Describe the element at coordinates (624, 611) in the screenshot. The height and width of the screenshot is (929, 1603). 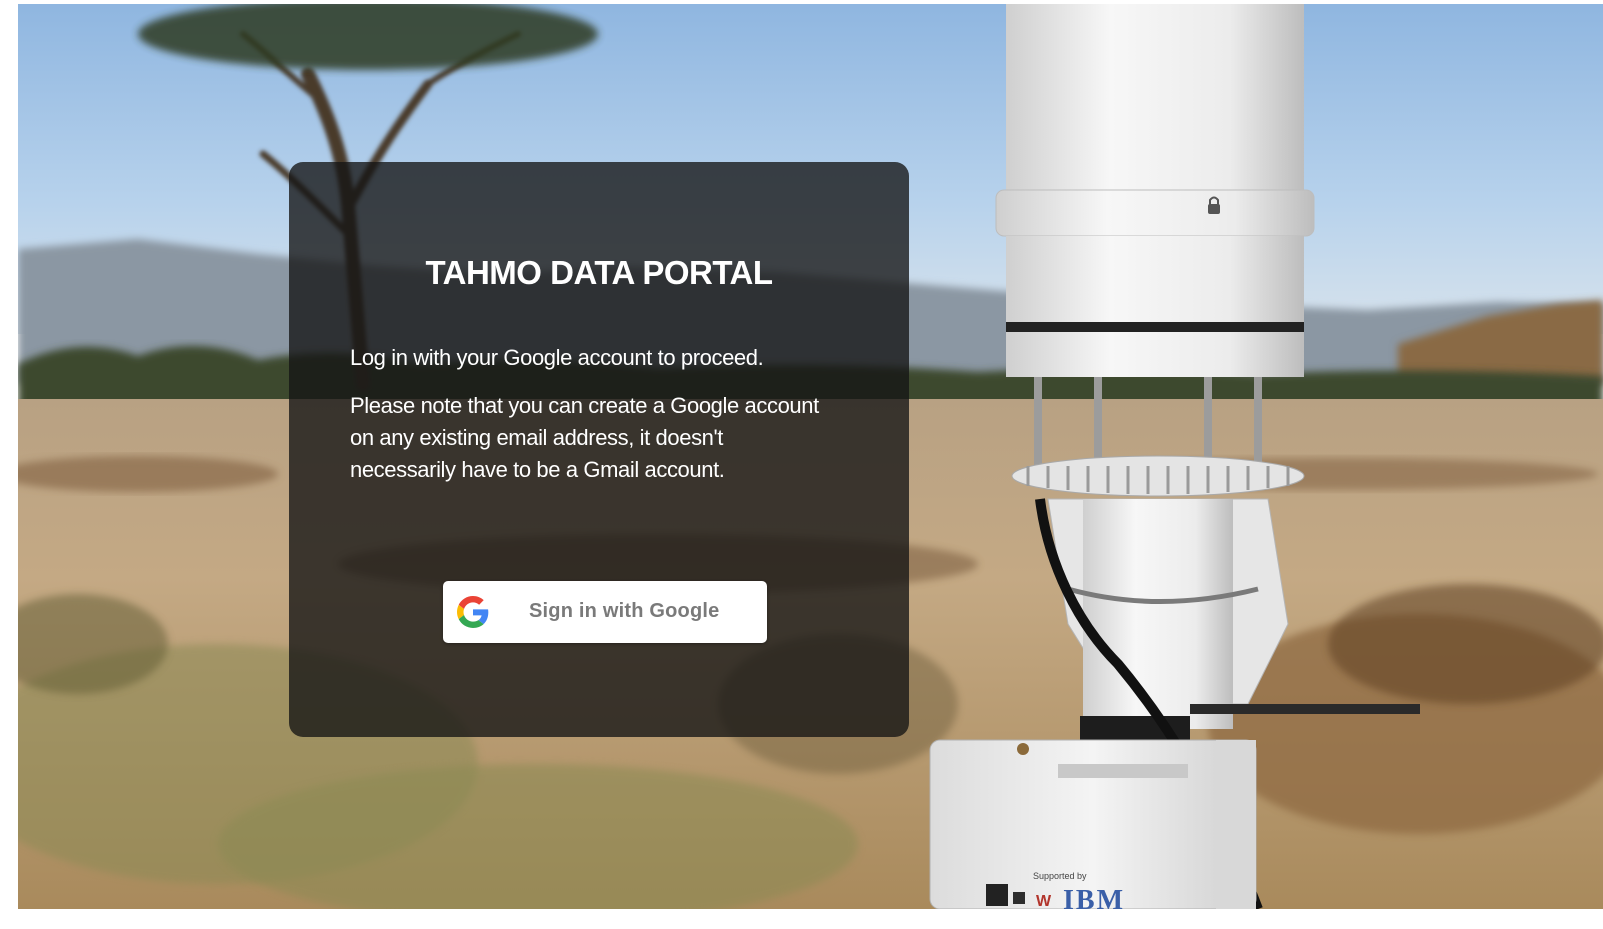
I see `google-signin-label: Sign in with Google` at that location.